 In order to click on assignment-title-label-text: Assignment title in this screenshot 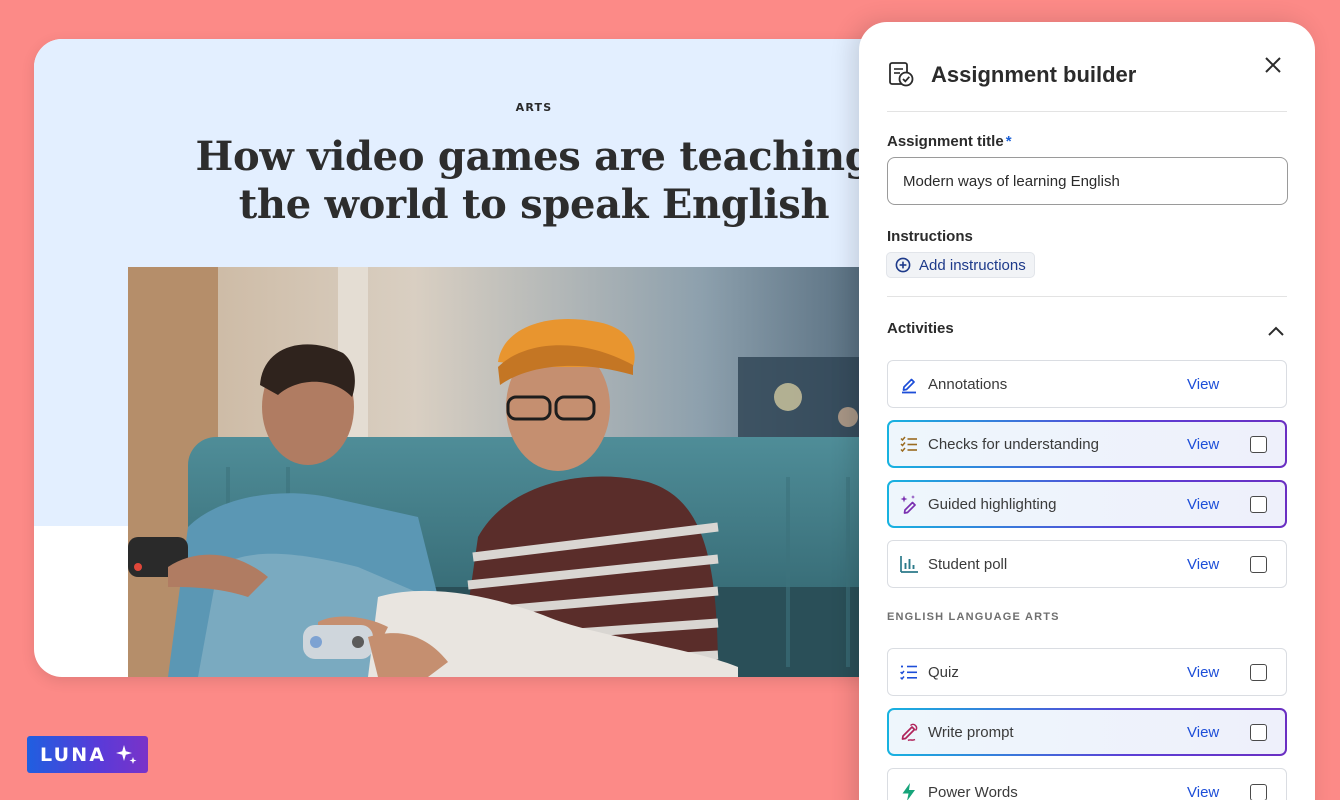, I will do `click(945, 141)`.